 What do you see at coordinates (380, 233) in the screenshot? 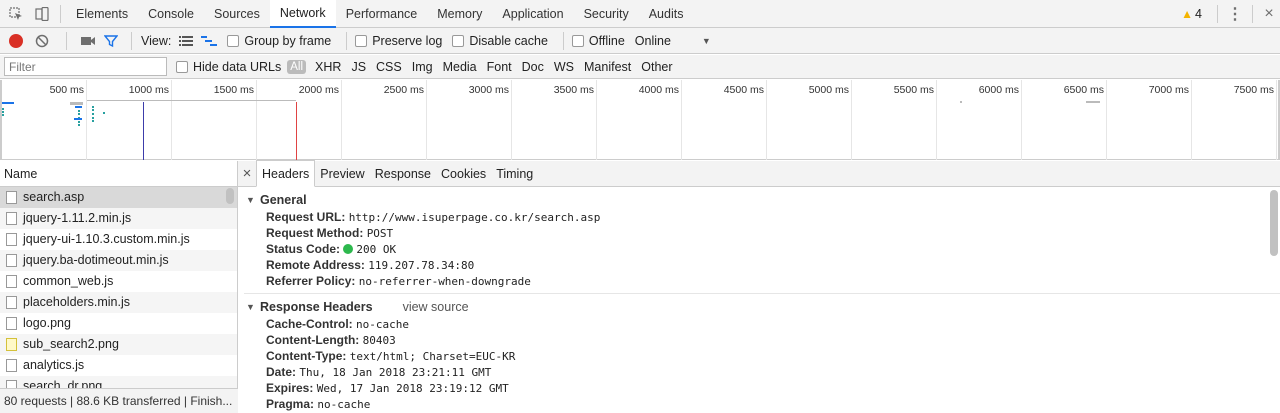
I see `header-value: POST` at bounding box center [380, 233].